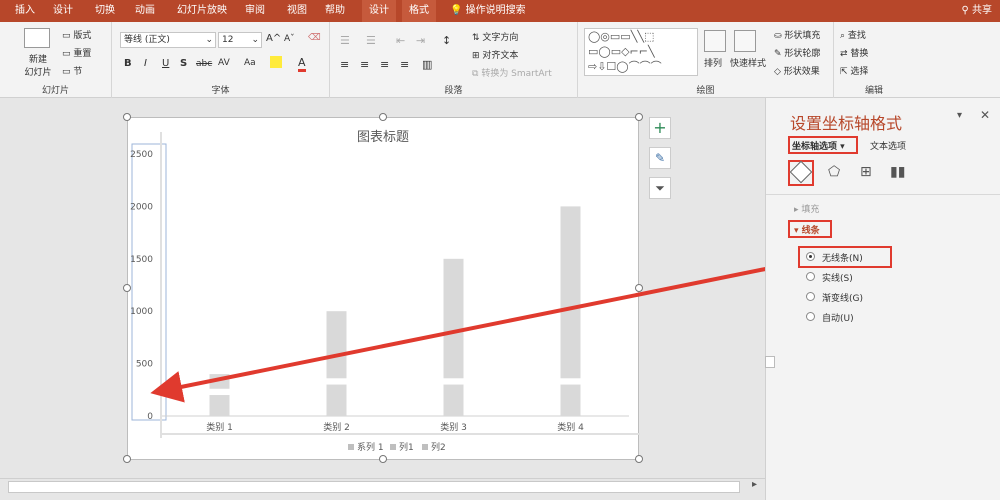 This screenshot has height=500, width=1000. What do you see at coordinates (364, 64) in the screenshot?
I see `align-center-icon: ≡` at bounding box center [364, 64].